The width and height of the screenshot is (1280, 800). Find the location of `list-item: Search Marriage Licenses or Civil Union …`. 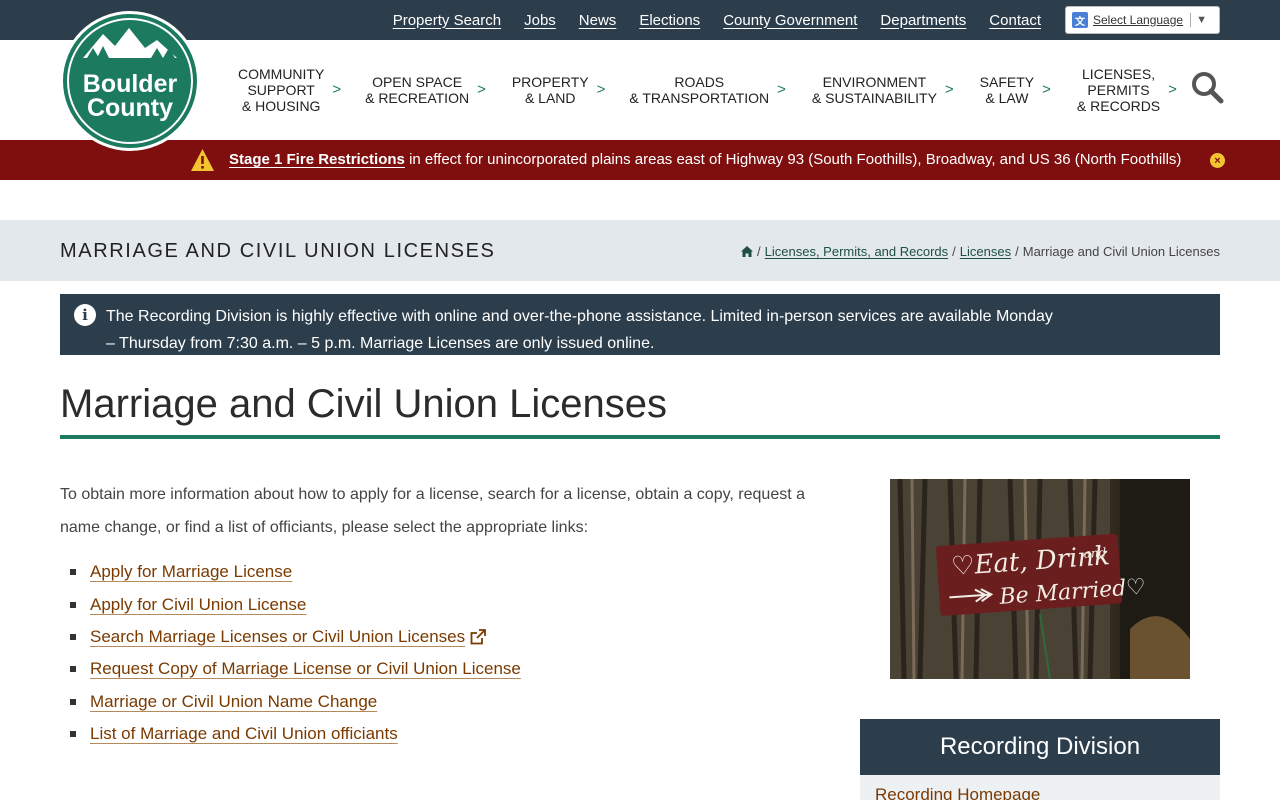

list-item: Search Marriage Licenses or Civil Union … is located at coordinates (295, 637).